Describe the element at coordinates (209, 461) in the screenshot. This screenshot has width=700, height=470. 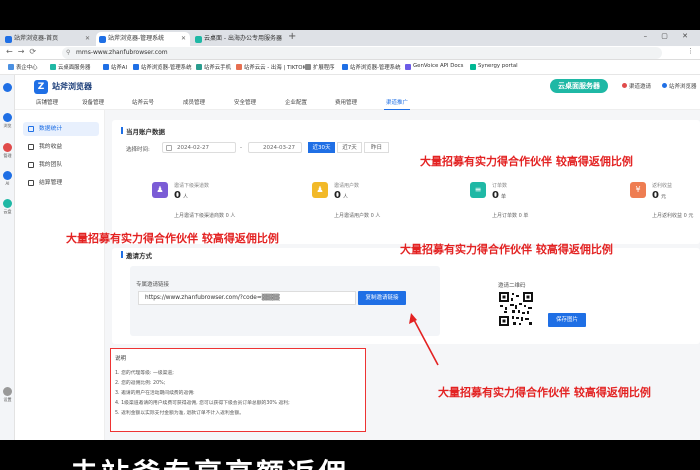
I see `bottom-caption: 去站斧专享高额返佣` at that location.